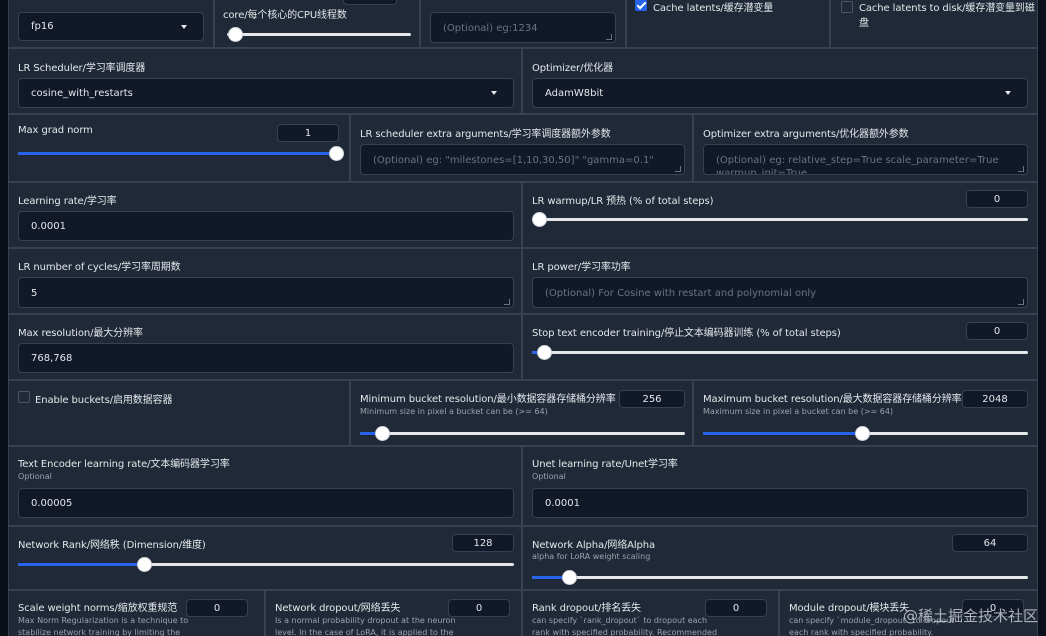  I want to click on cpu-threads-slider-thumb, so click(235, 34).